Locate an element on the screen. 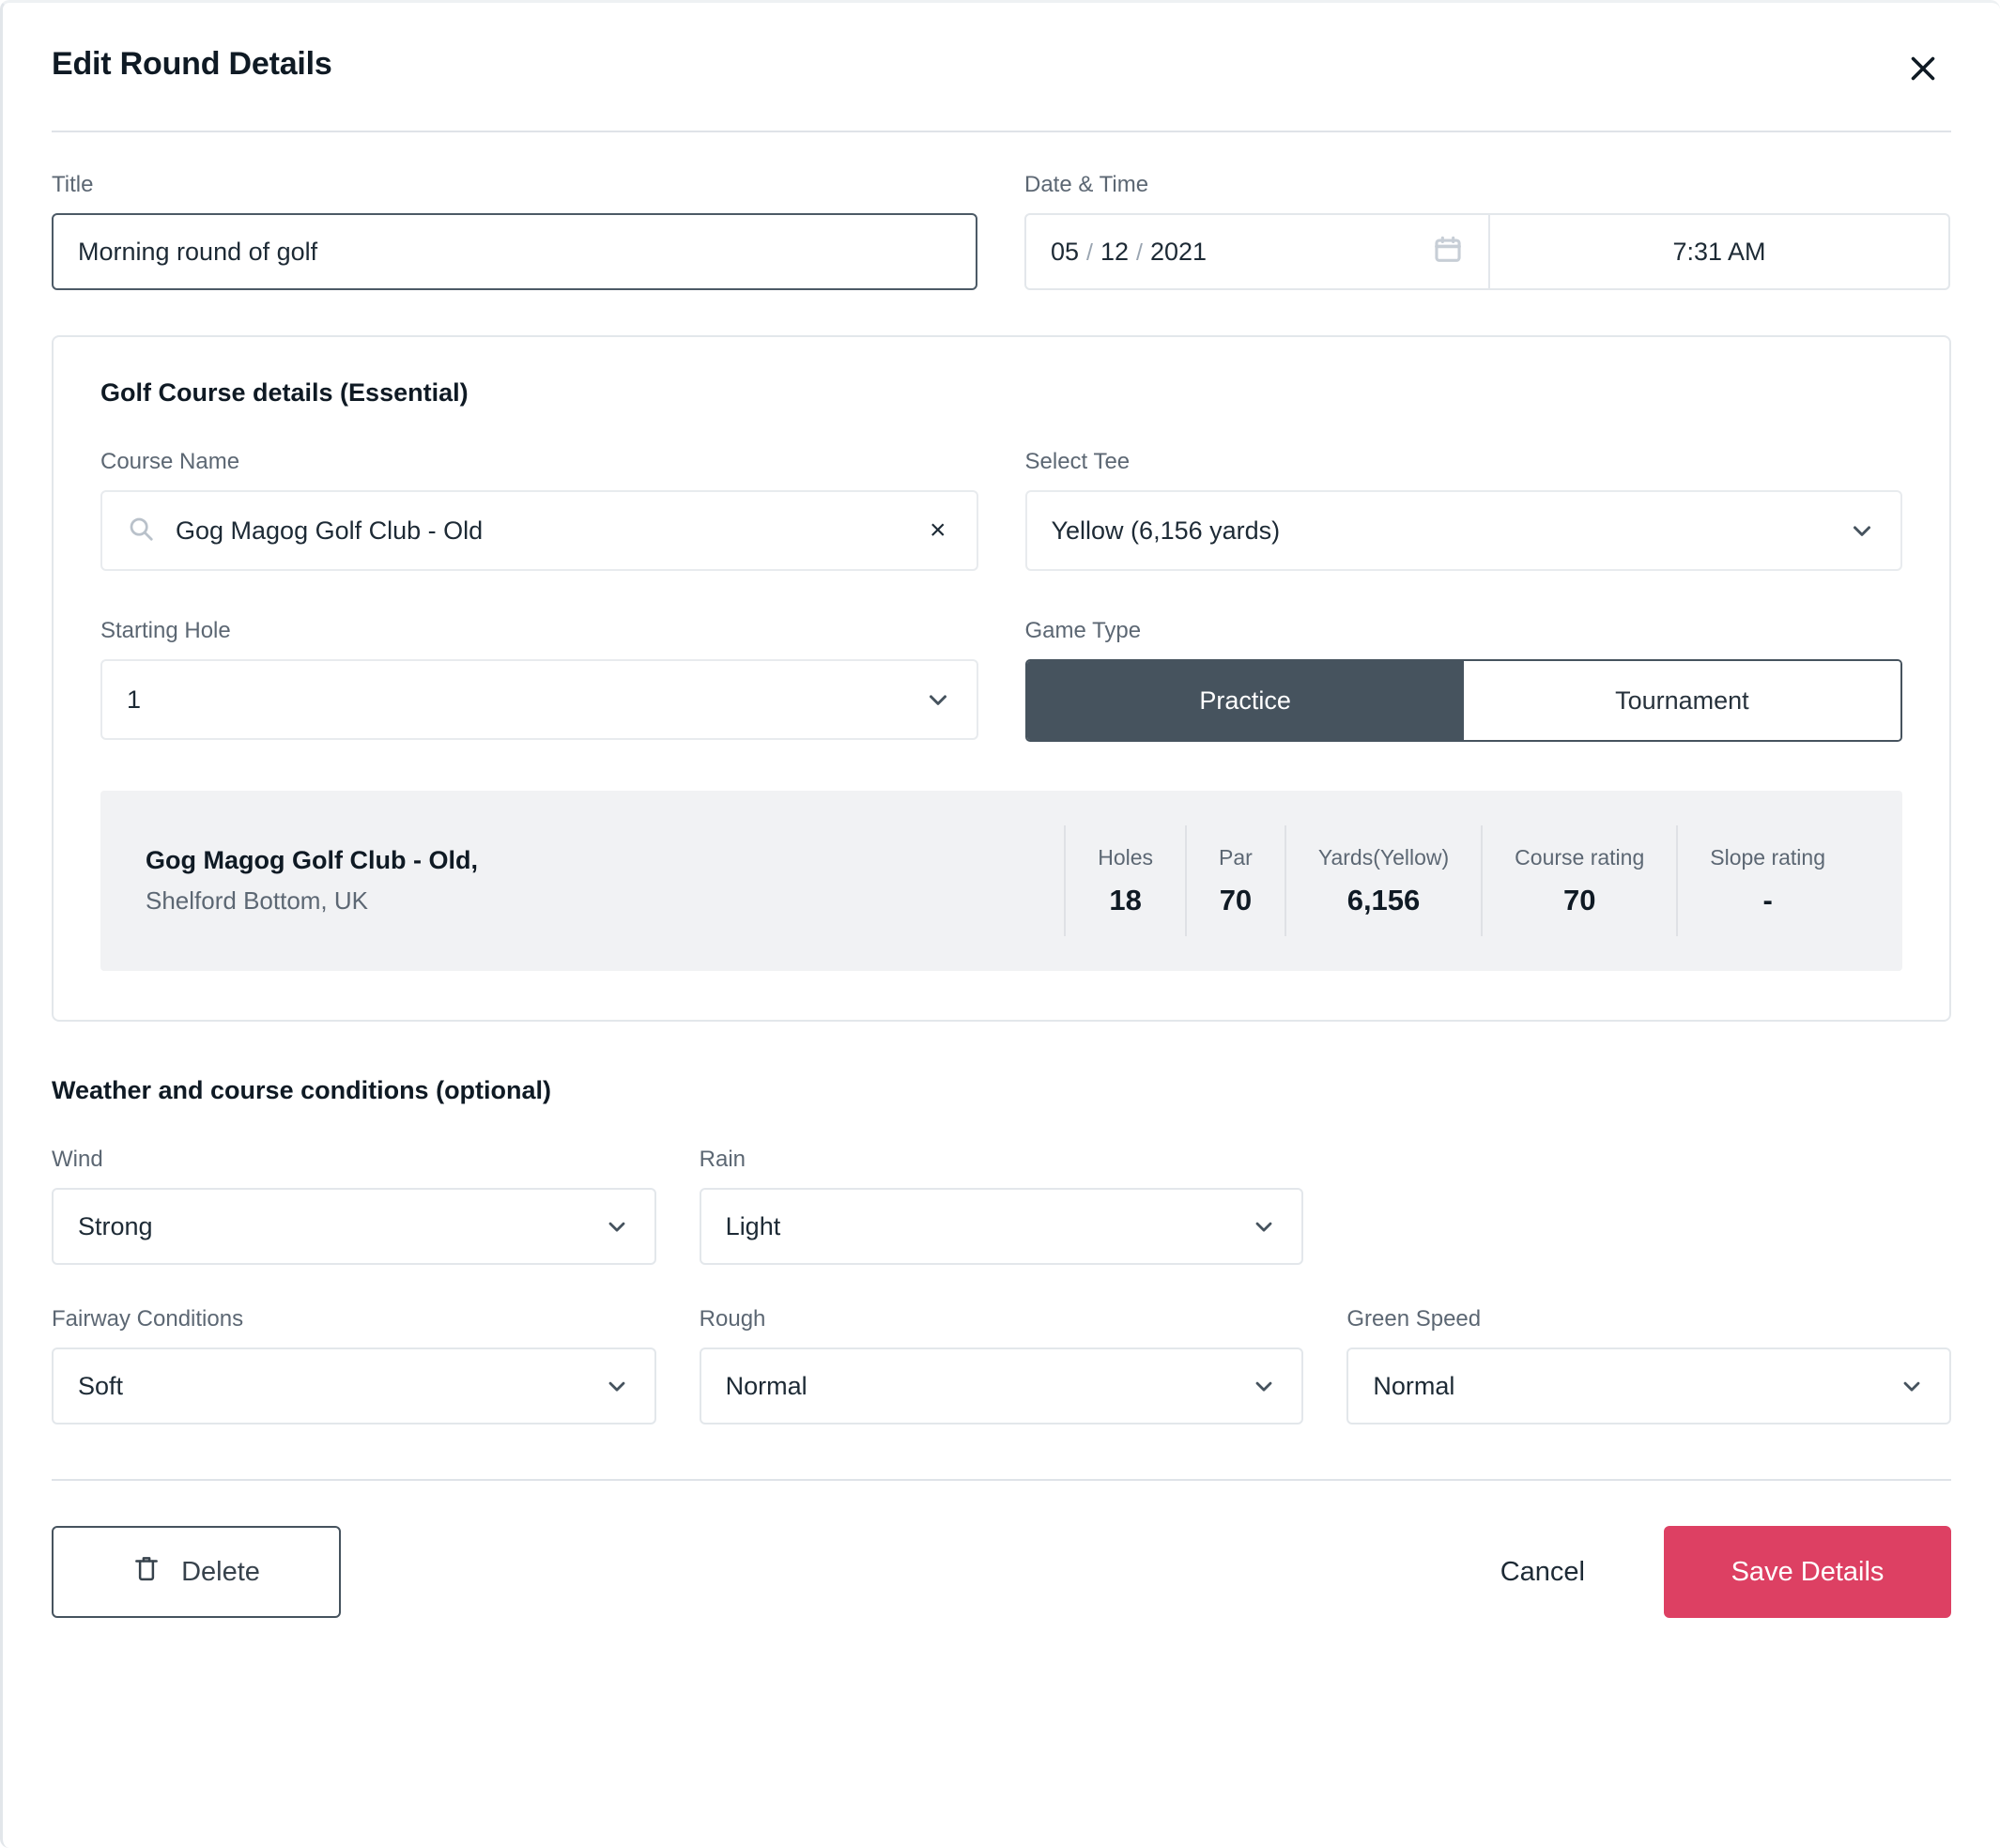  stat-par: Par 70 is located at coordinates (1235, 880).